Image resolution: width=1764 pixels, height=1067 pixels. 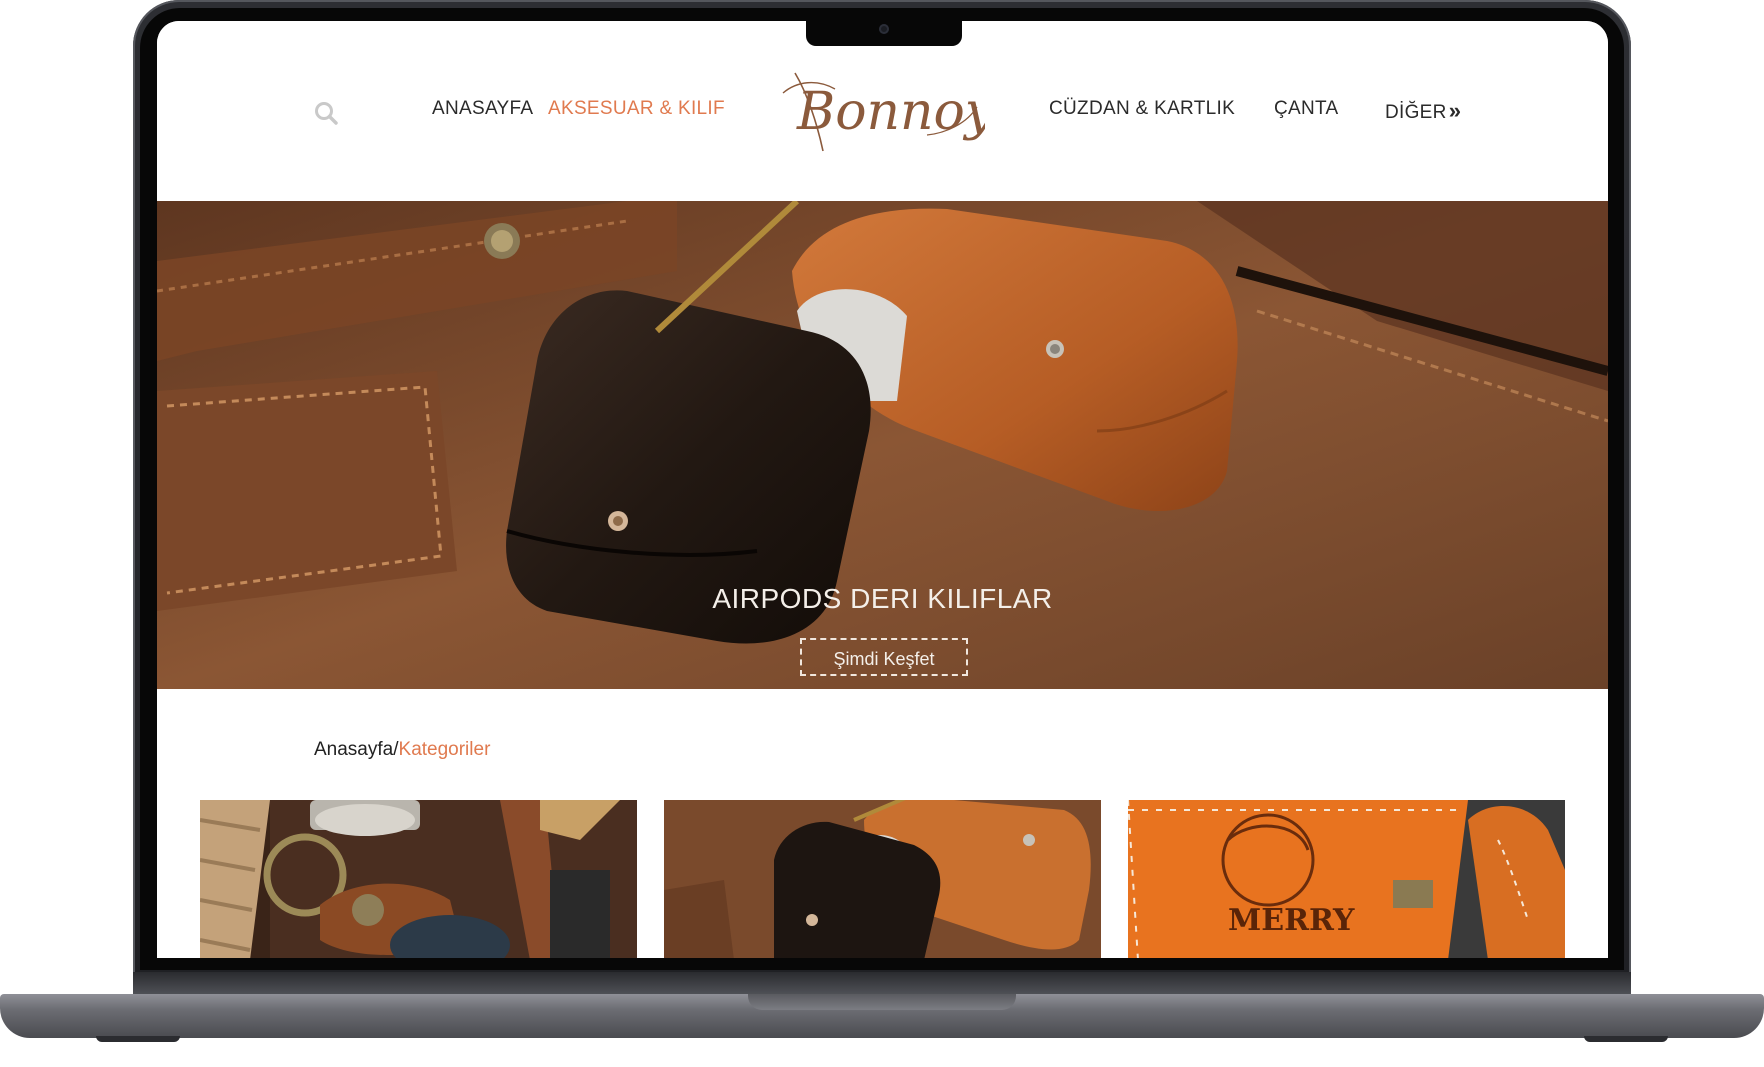 I want to click on breadcrumb: Anasayfa/Kategoriler, so click(x=402, y=750).